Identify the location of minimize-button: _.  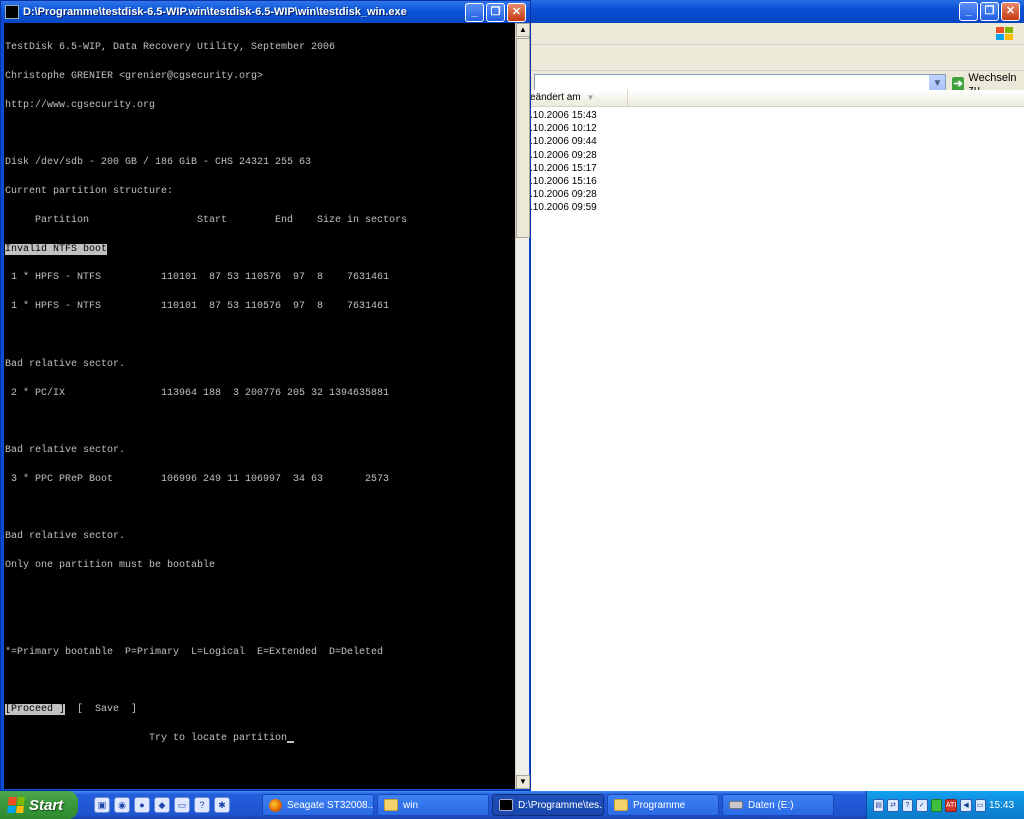
(474, 12).